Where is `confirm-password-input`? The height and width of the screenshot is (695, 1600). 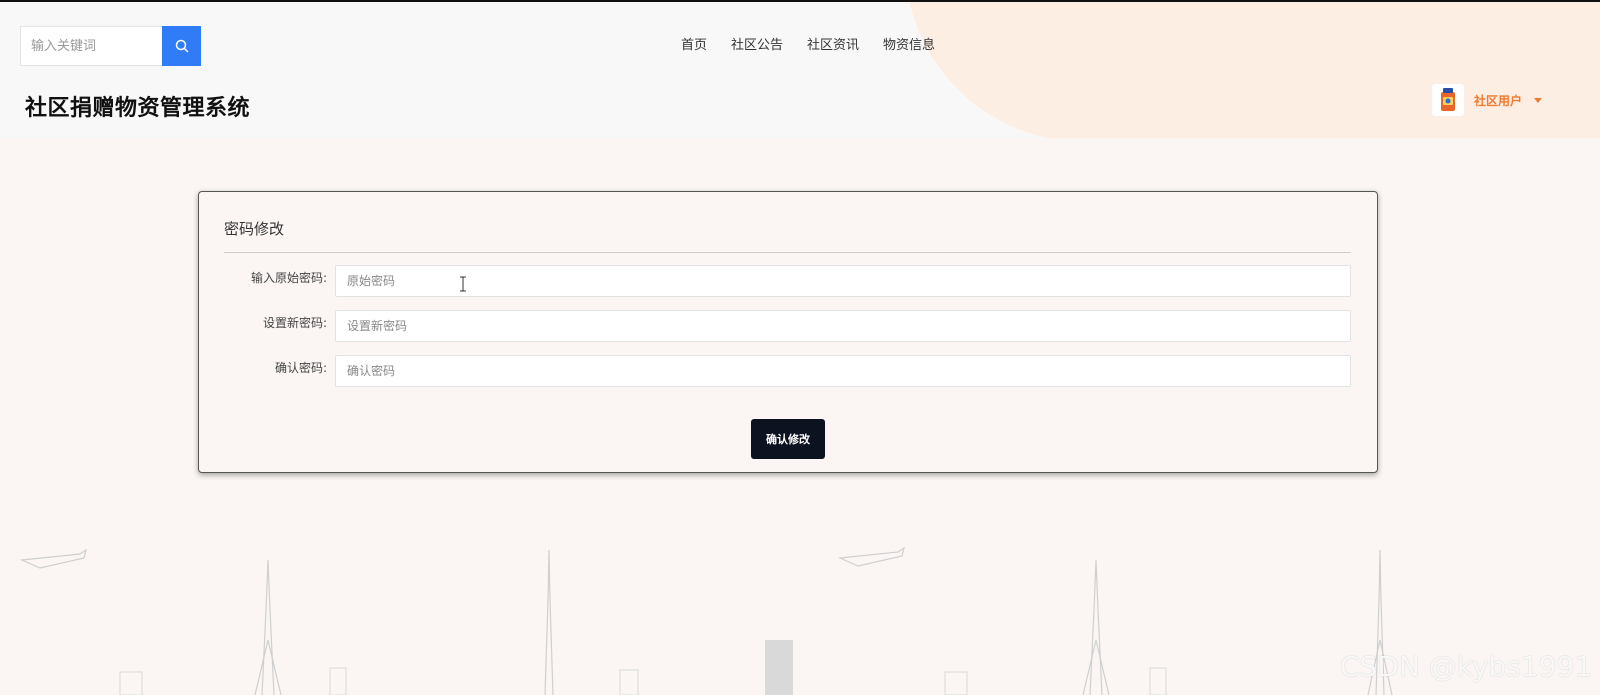
confirm-password-input is located at coordinates (843, 371).